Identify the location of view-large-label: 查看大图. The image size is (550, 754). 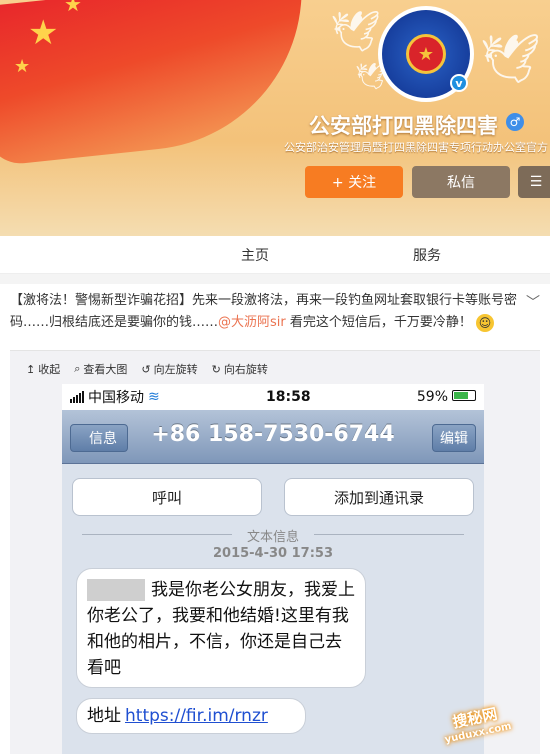
(105, 369).